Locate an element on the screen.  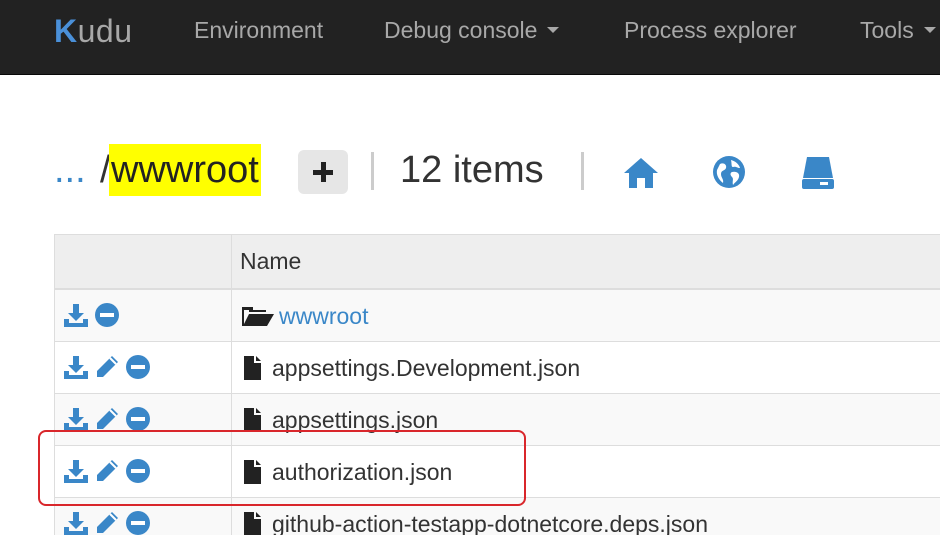
nav-debug-console-label: Debug console is located at coordinates (461, 30).